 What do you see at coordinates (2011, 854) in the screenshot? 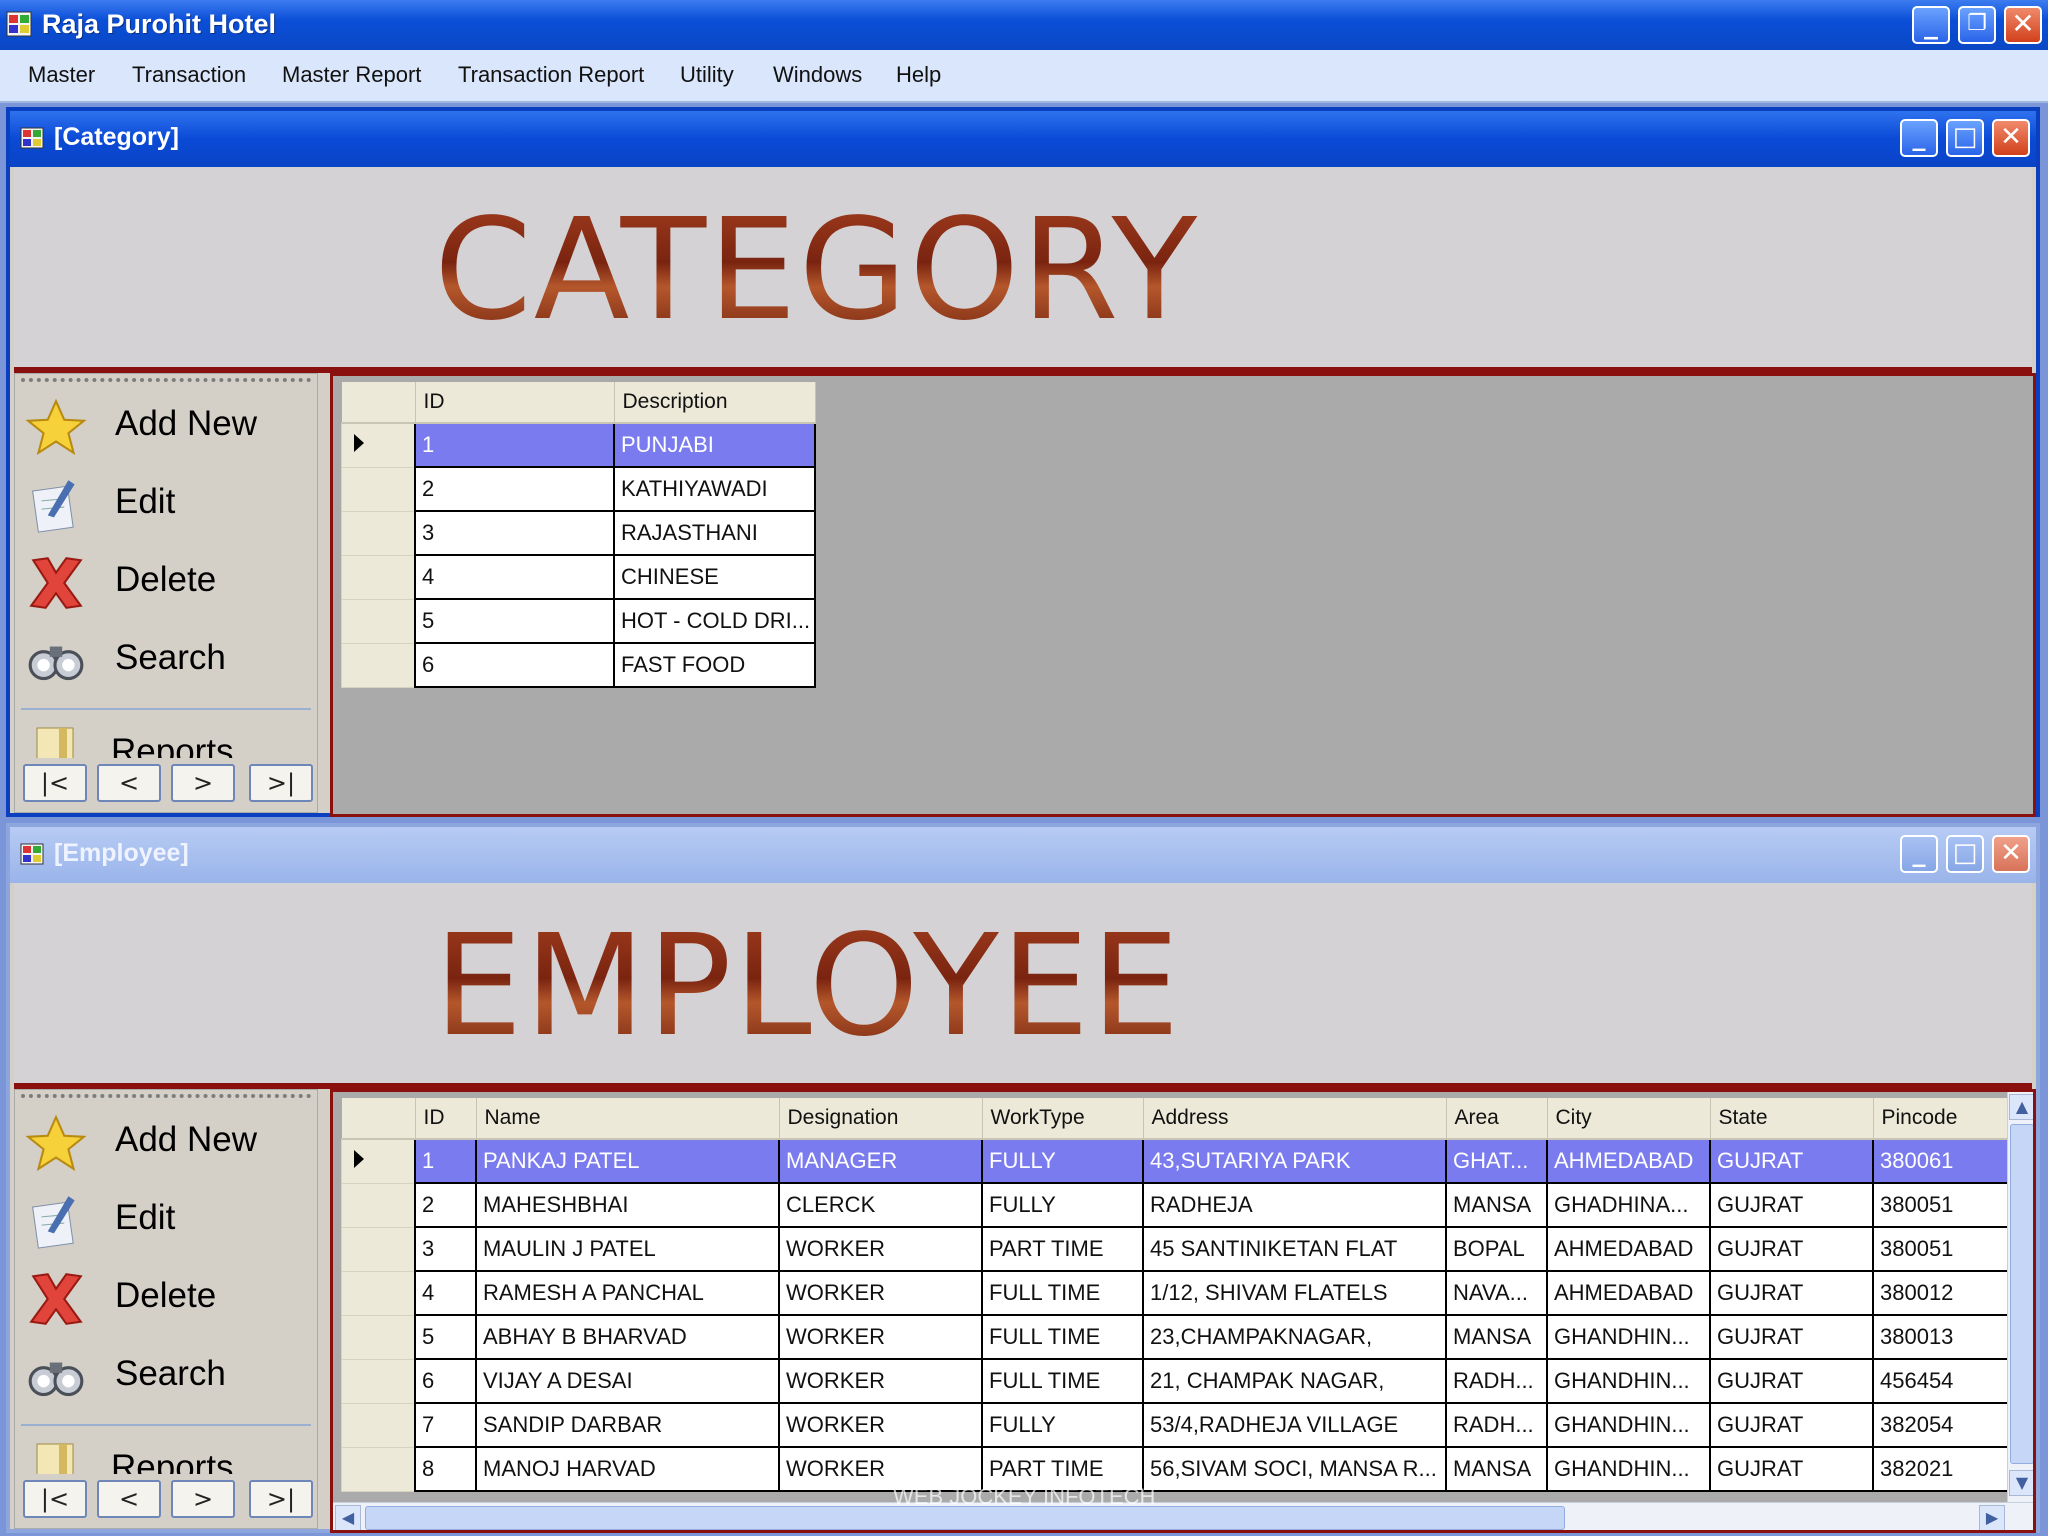
I see `employee-close-button: ✕` at bounding box center [2011, 854].